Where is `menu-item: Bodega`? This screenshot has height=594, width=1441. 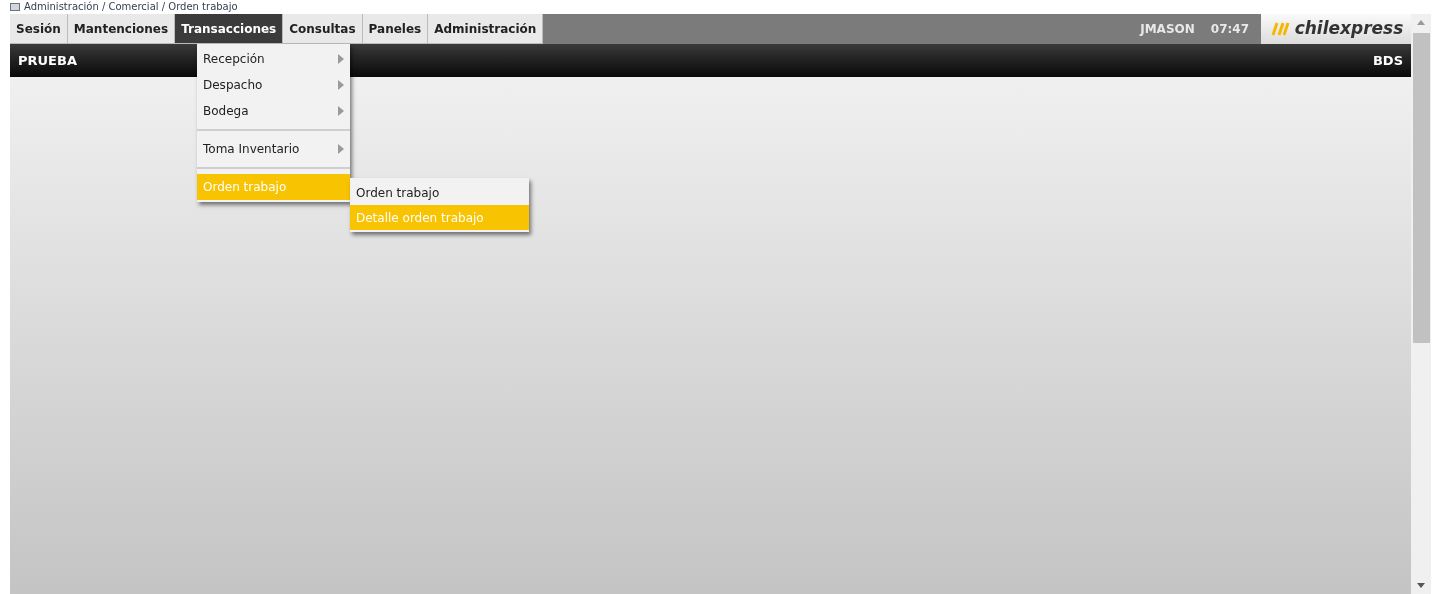 menu-item: Bodega is located at coordinates (273, 111).